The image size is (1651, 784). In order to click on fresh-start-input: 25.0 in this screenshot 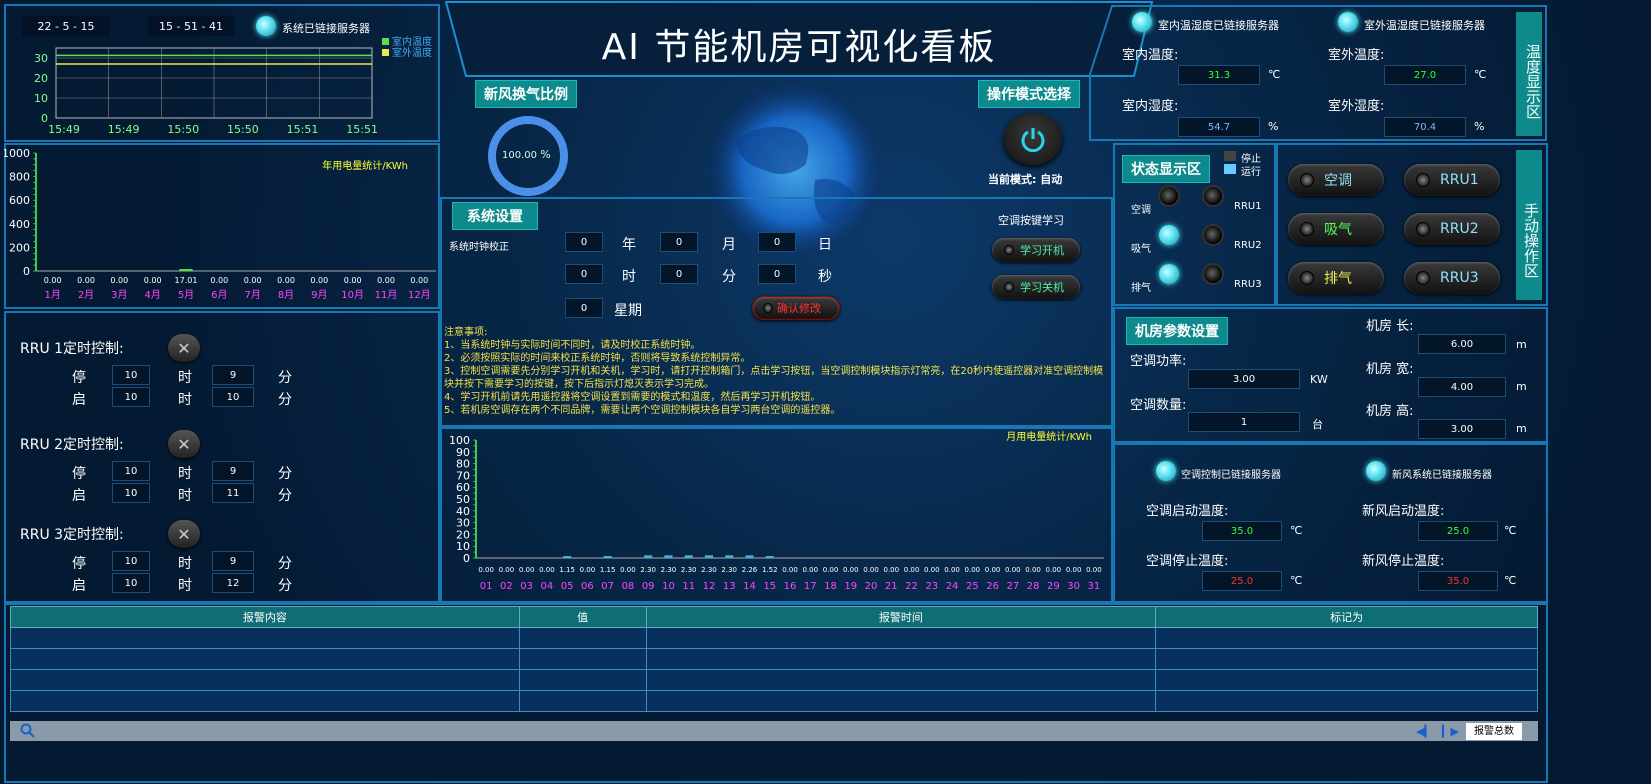, I will do `click(1458, 531)`.